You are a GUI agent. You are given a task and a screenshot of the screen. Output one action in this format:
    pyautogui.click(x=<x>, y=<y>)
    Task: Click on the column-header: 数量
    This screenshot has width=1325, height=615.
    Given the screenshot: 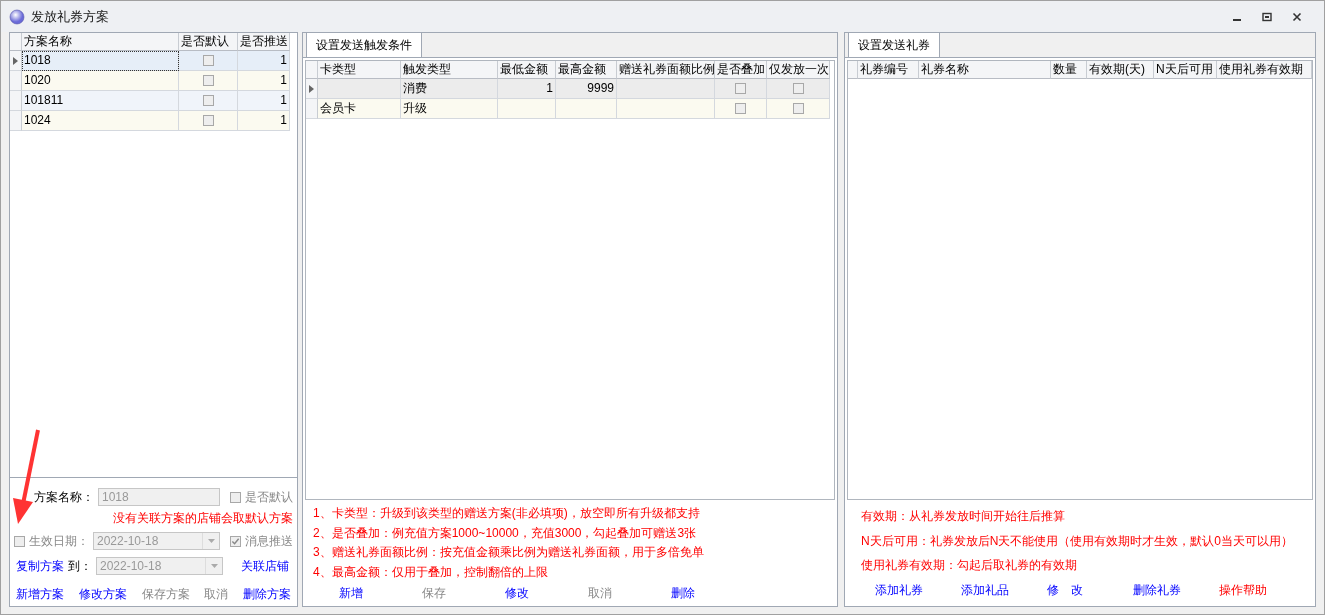 What is the action you would take?
    pyautogui.click(x=1069, y=70)
    